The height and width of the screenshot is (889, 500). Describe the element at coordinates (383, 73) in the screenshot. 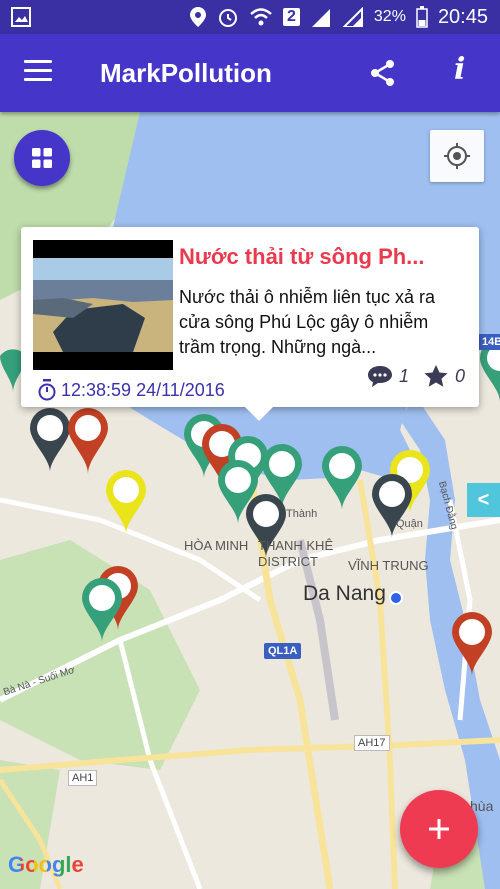

I see `share-icon` at that location.